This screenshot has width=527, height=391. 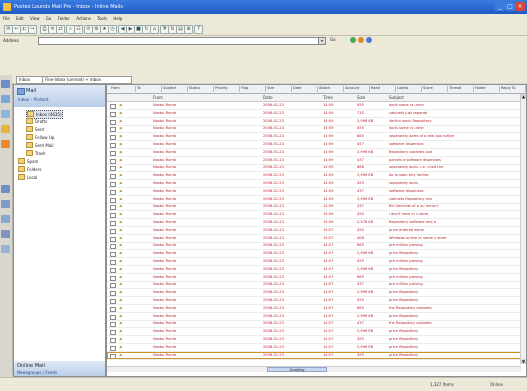 What do you see at coordinates (31, 366) in the screenshot?
I see `online-mail-label: Online Mail` at bounding box center [31, 366].